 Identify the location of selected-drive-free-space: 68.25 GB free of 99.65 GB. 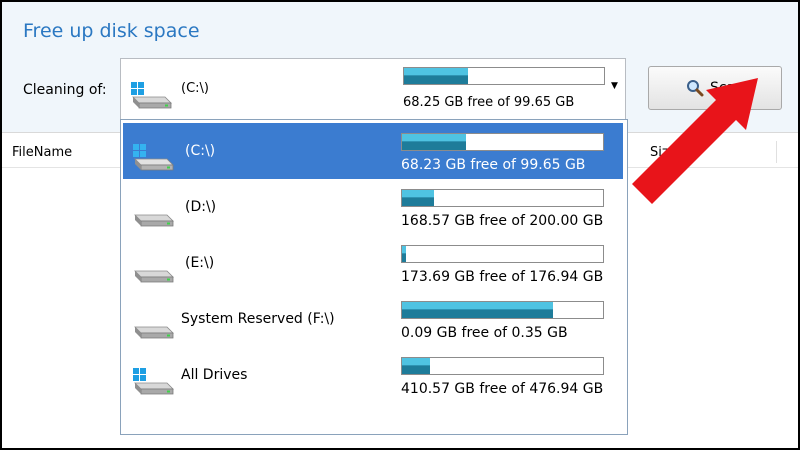
(489, 102).